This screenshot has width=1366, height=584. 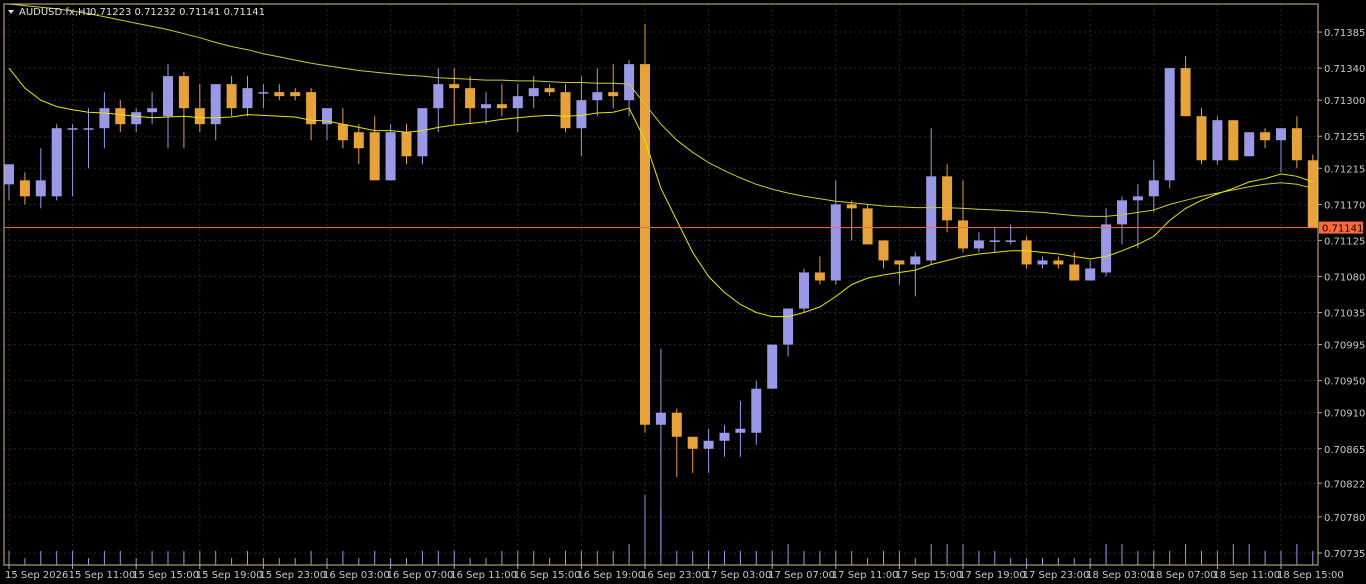 What do you see at coordinates (1342, 229) in the screenshot?
I see `price-tag-label: 0.71141` at bounding box center [1342, 229].